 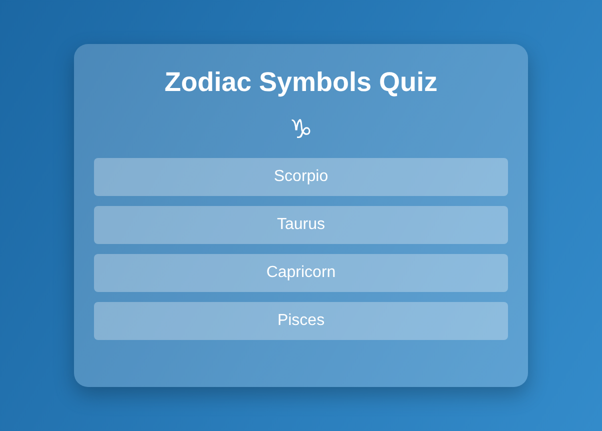 What do you see at coordinates (301, 225) in the screenshot?
I see `answer-button: Taurus` at bounding box center [301, 225].